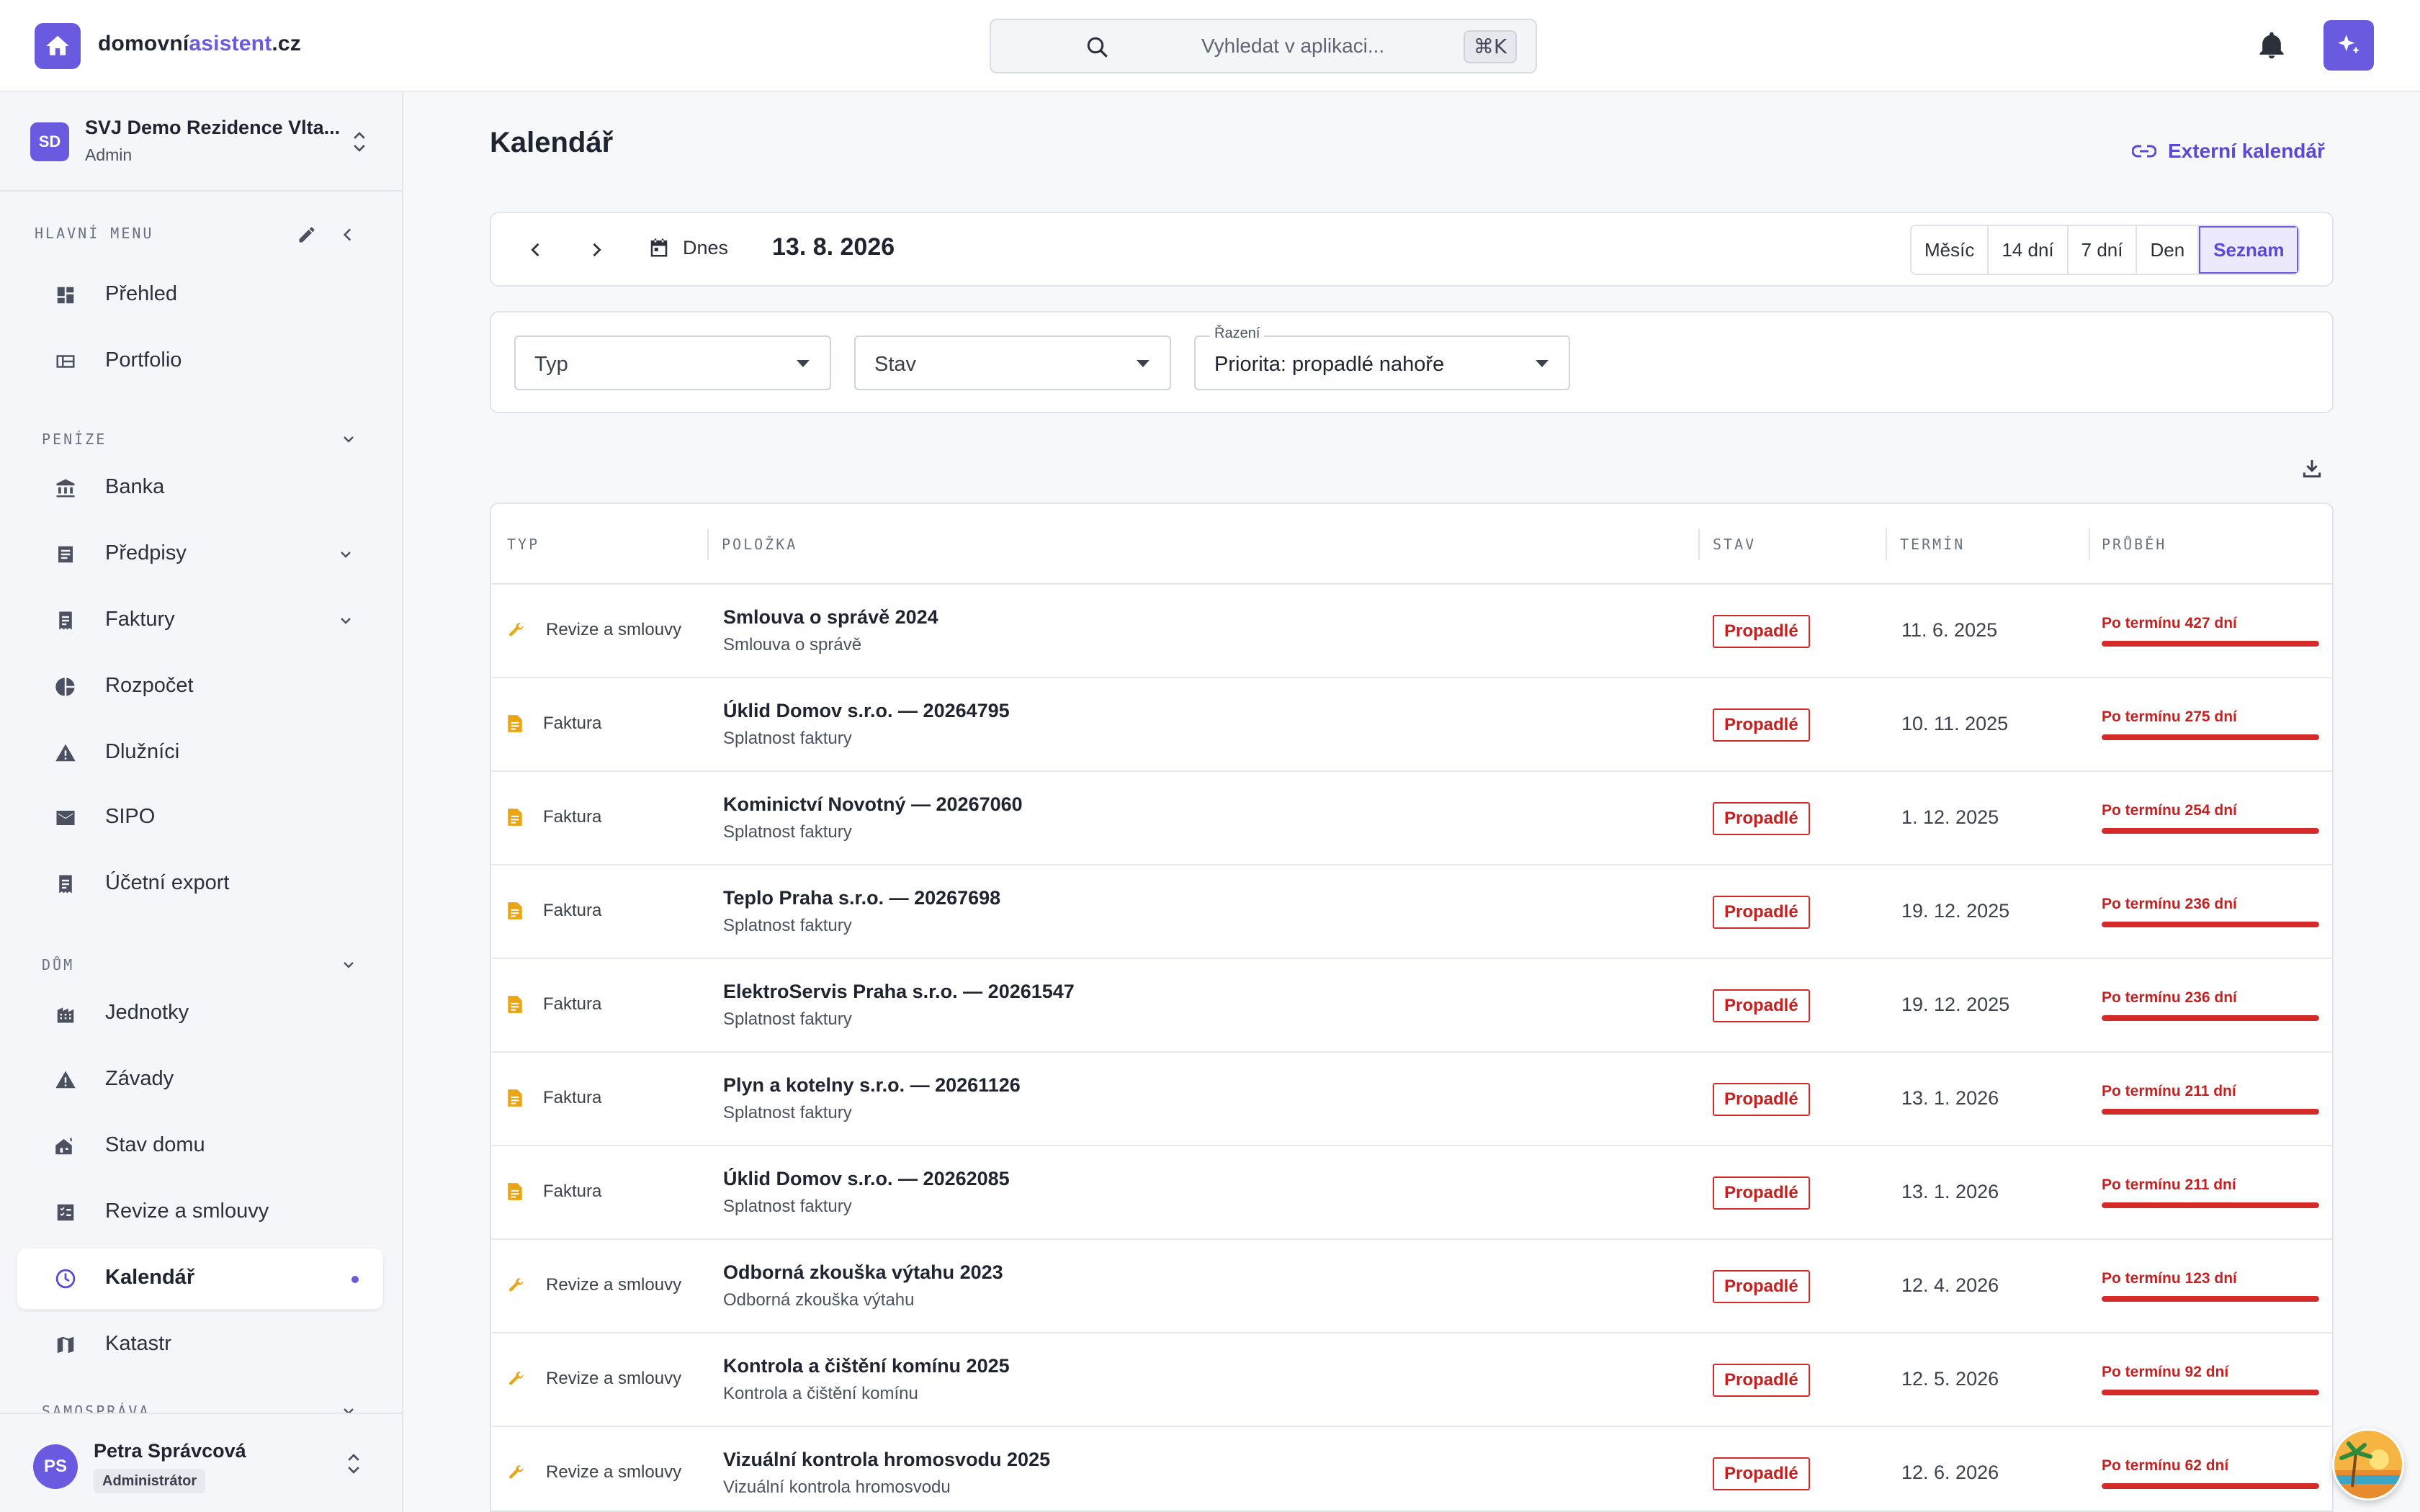 The width and height of the screenshot is (2420, 1512). Describe the element at coordinates (866, 711) in the screenshot. I see `row-title: Úklid Domov s.r.o. — 20264795` at that location.